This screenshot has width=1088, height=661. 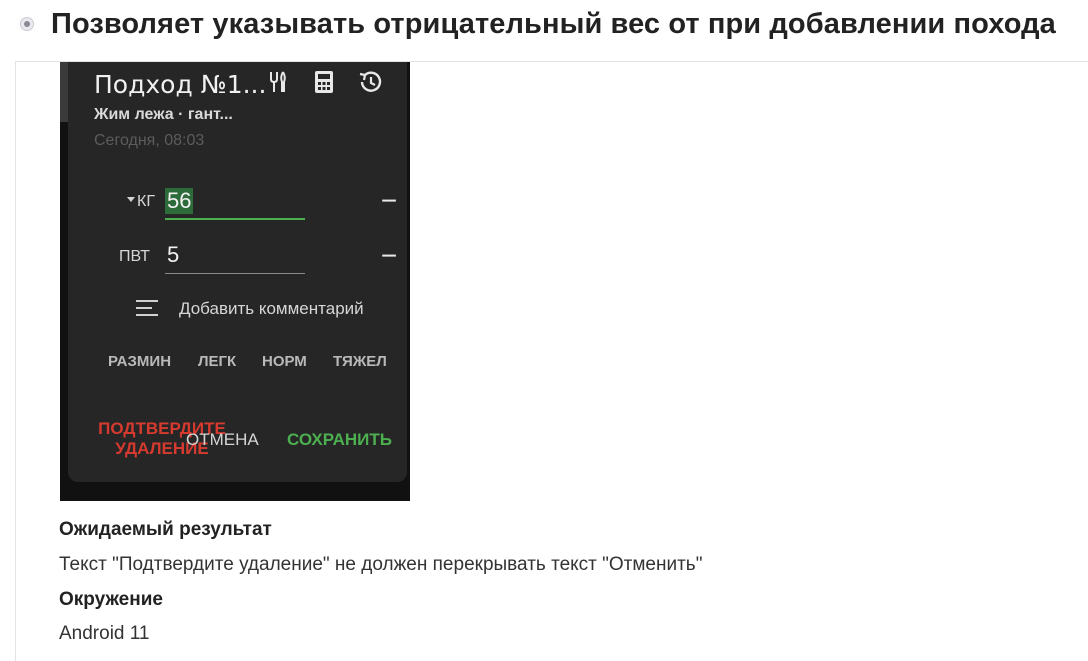 I want to click on calculator-icon, so click(x=324, y=82).